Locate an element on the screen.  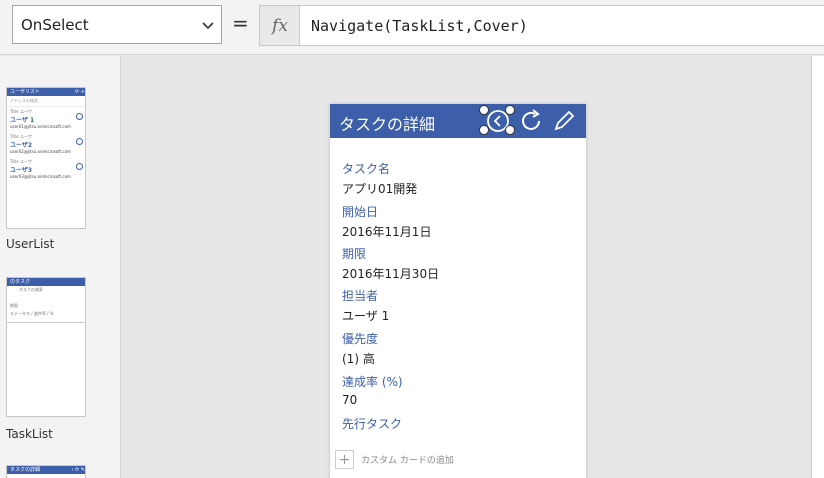
field-value: (1) 高 is located at coordinates (358, 359).